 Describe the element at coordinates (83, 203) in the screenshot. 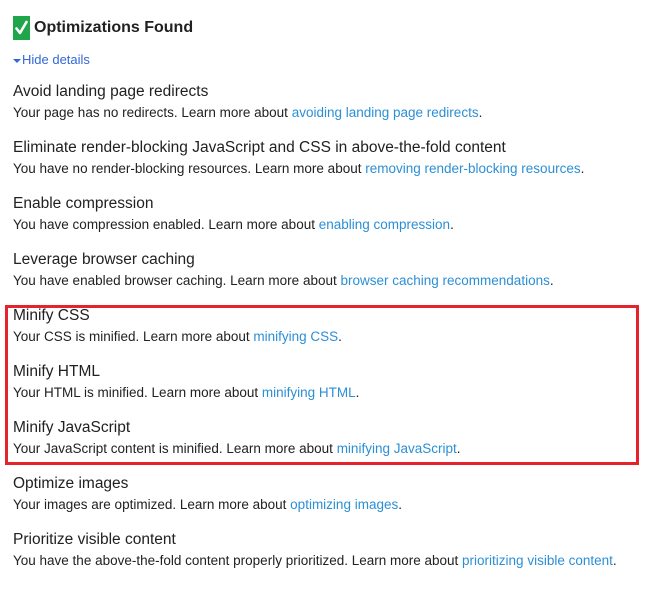

I see `rule-title: Enable compression` at that location.